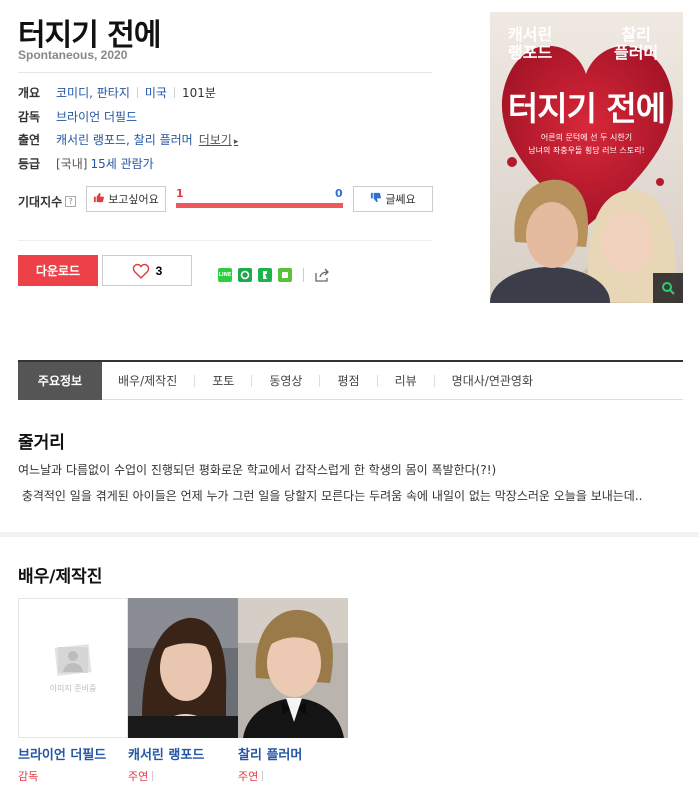  What do you see at coordinates (140, 271) in the screenshot?
I see `heart-icon` at bounding box center [140, 271].